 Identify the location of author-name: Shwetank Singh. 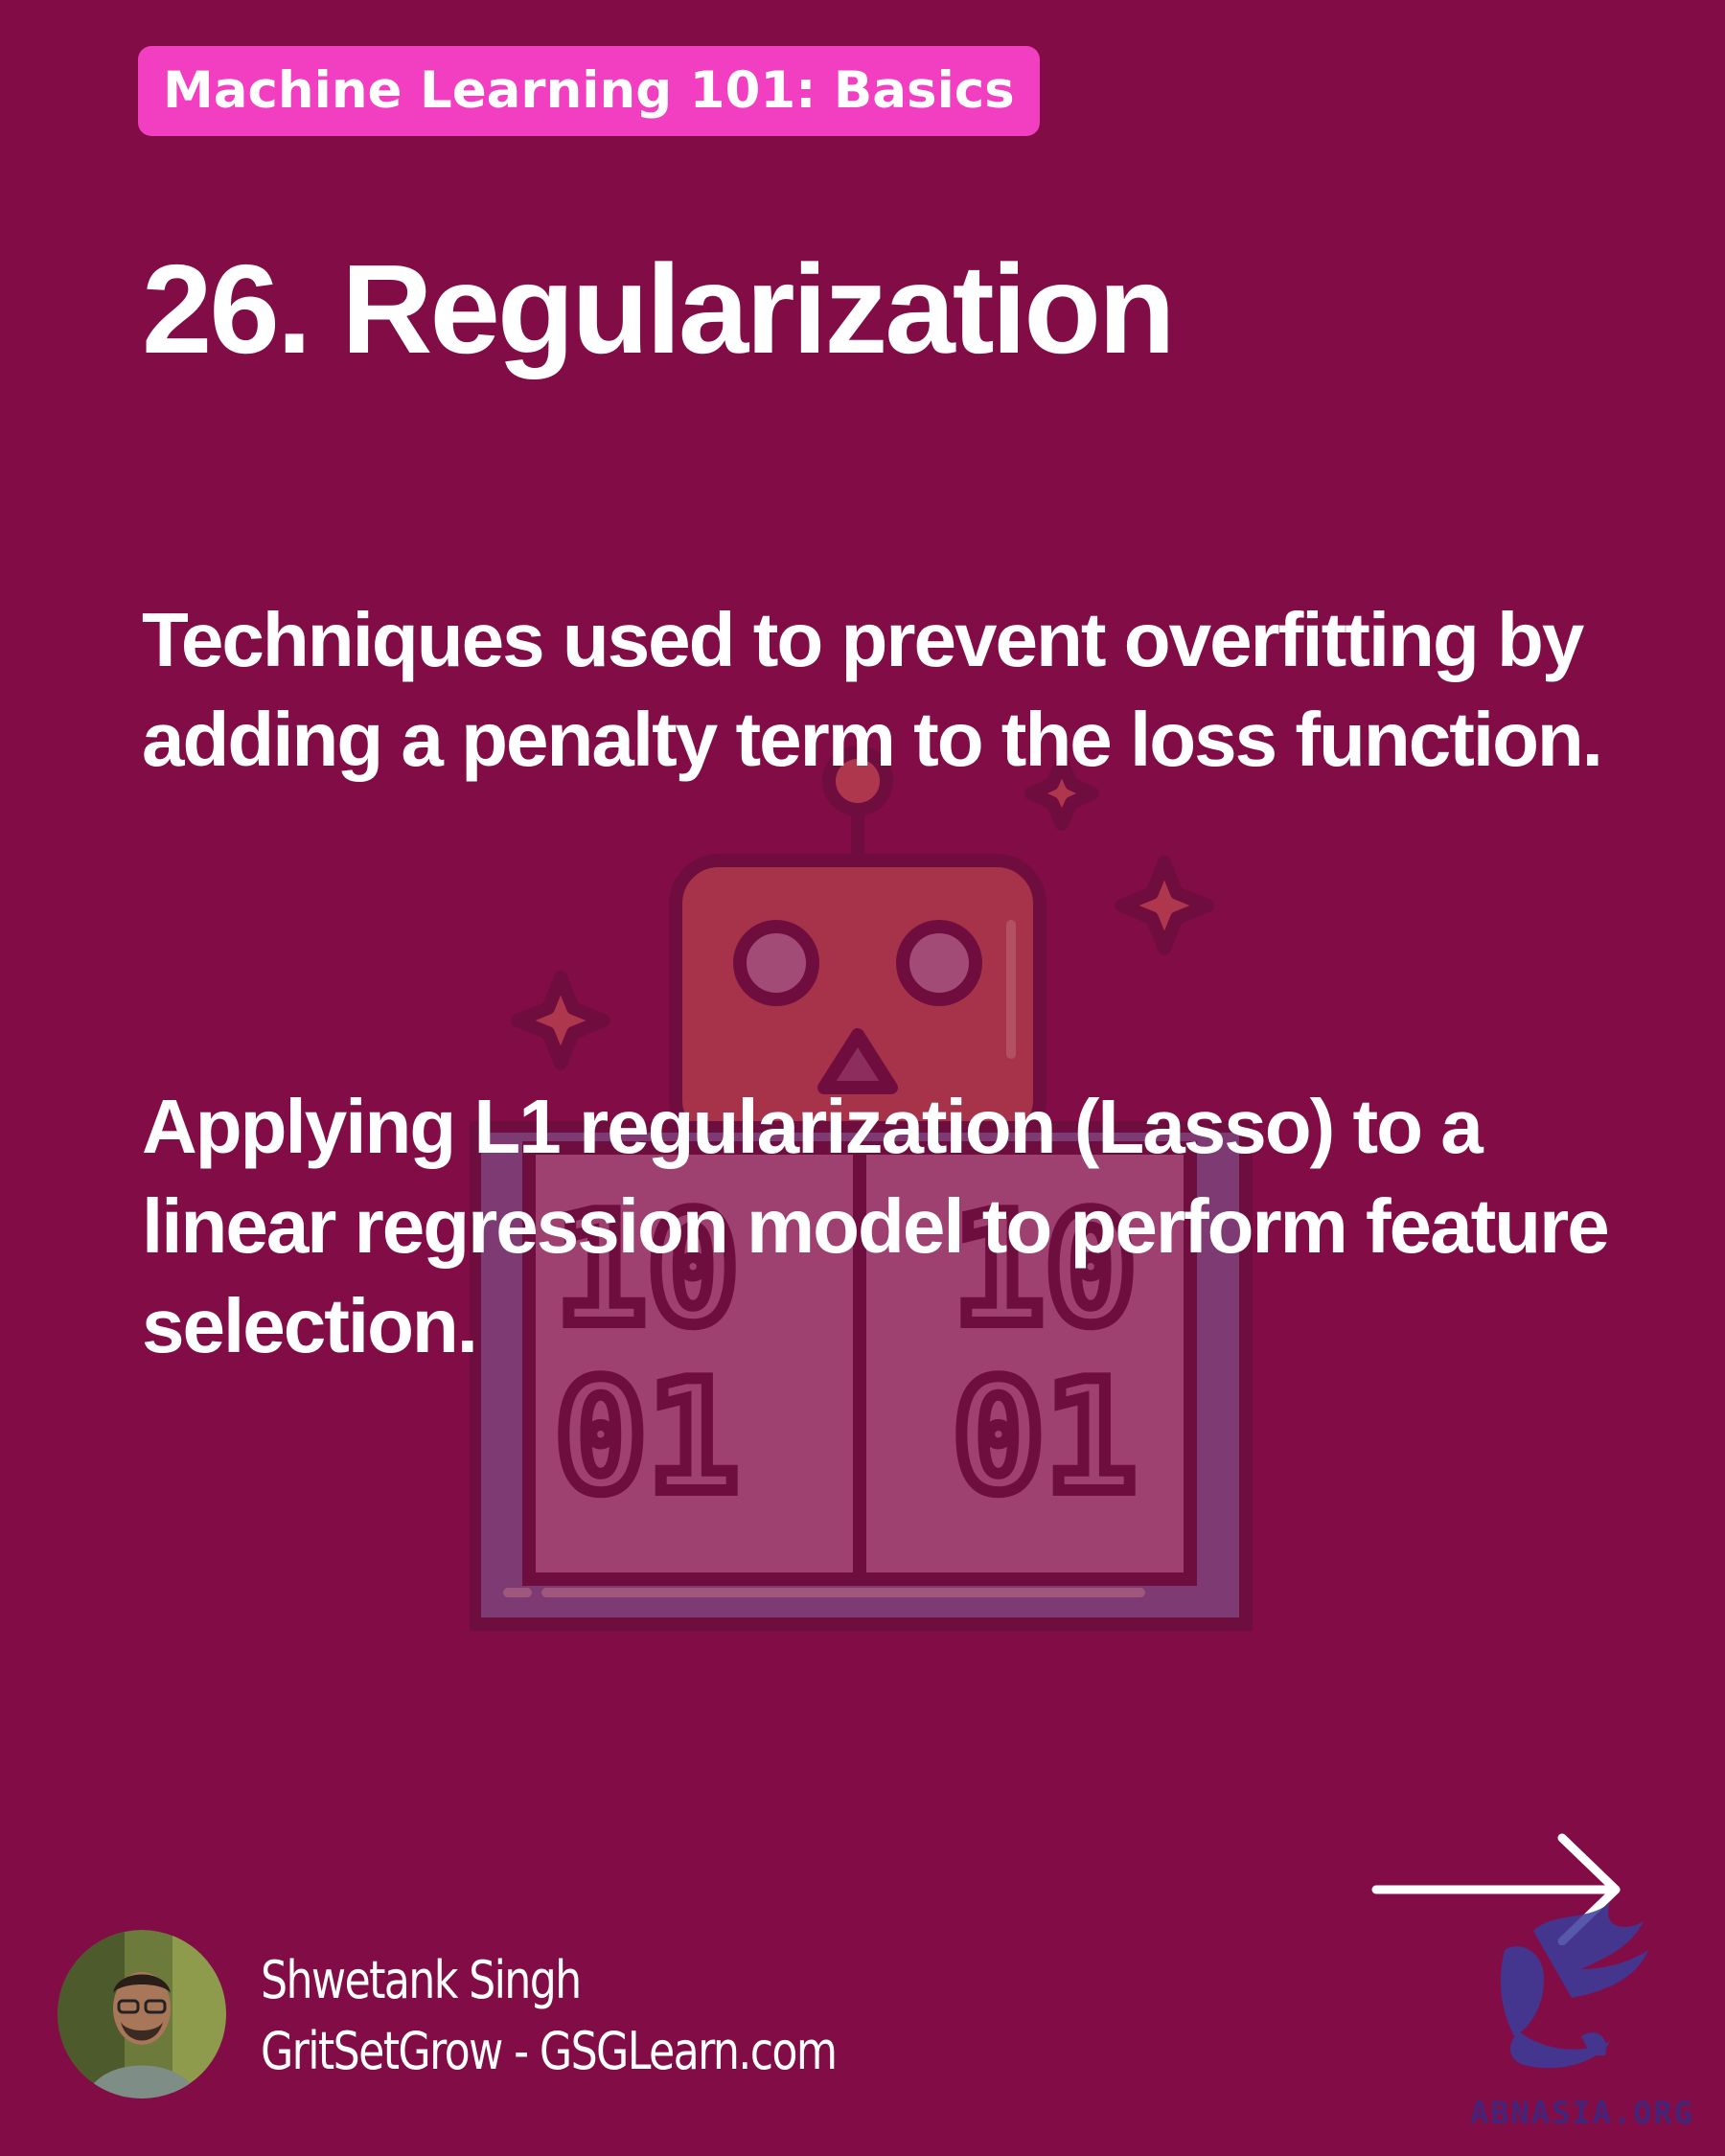
(421, 1980).